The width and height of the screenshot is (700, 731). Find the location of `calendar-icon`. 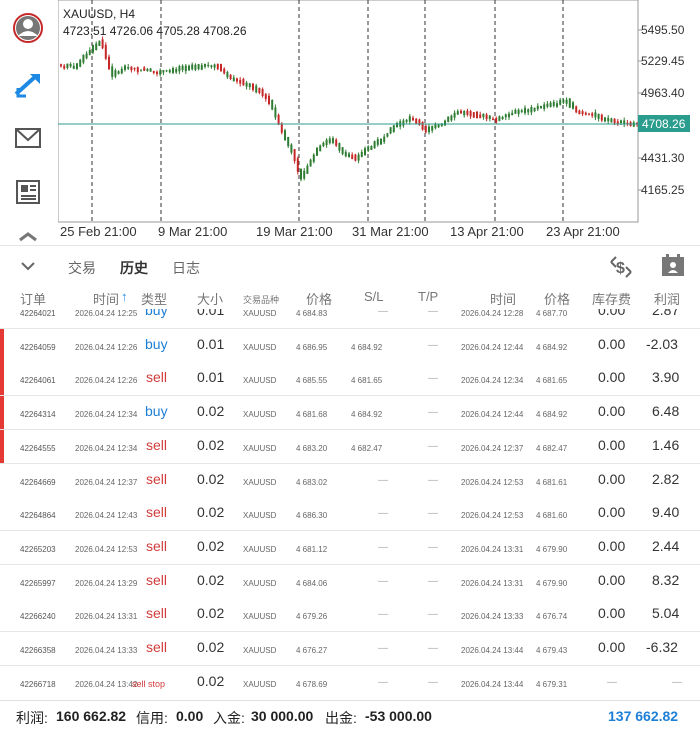

calendar-icon is located at coordinates (673, 267).